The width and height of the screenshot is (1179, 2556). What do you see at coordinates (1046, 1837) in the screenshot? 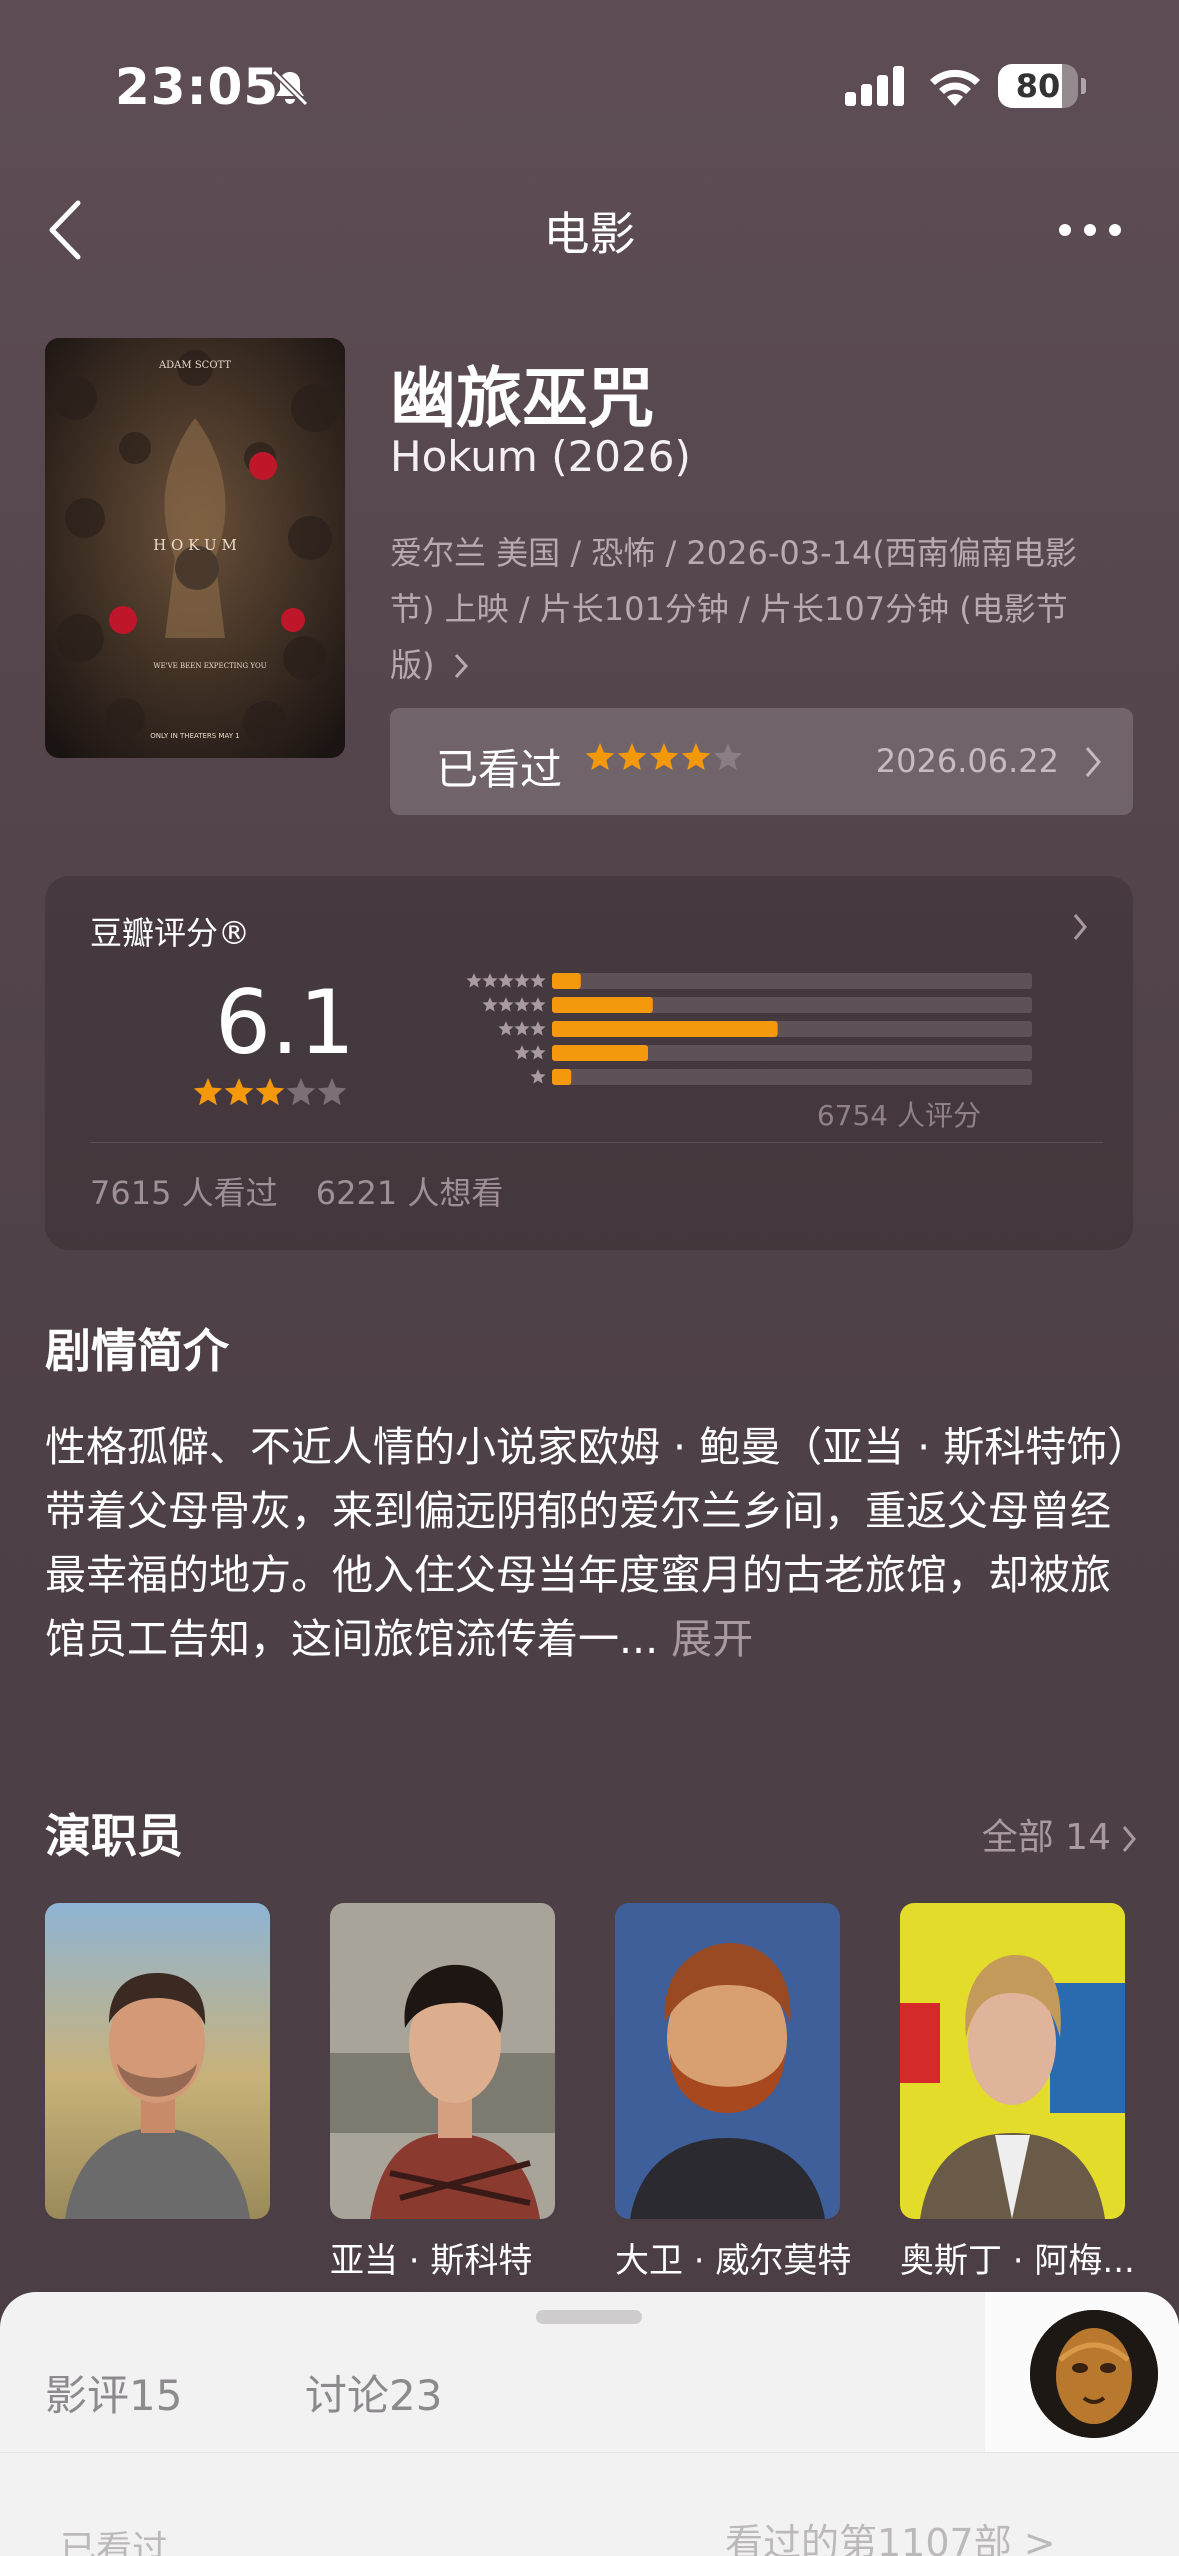
I see `cast-all-label: 全部 14` at bounding box center [1046, 1837].